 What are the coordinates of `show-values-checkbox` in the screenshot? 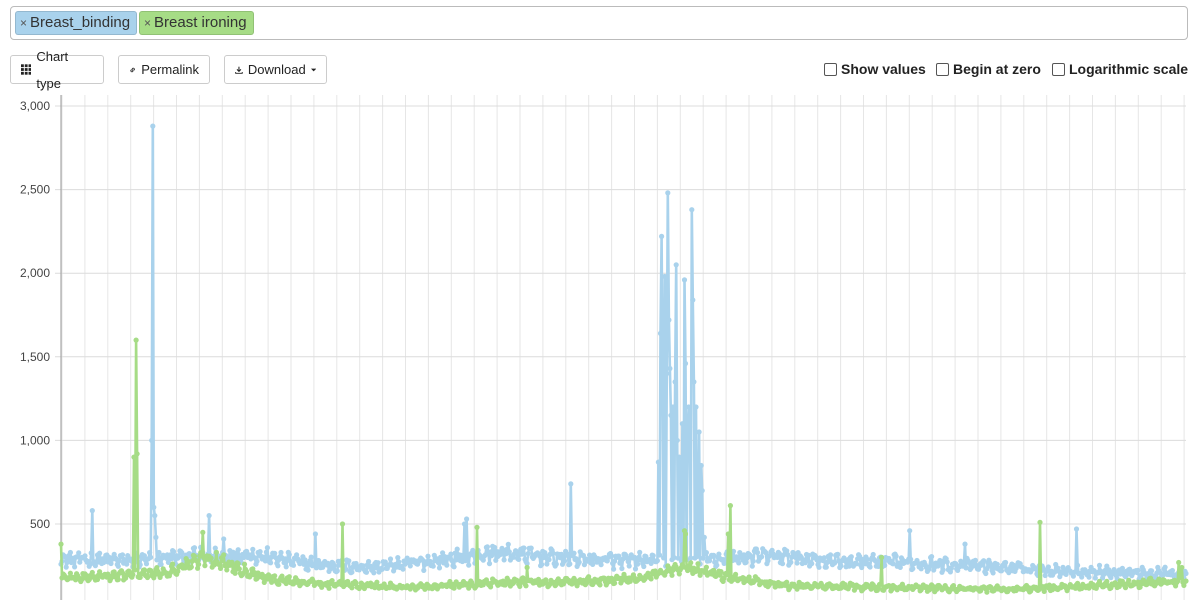 It's located at (830, 69).